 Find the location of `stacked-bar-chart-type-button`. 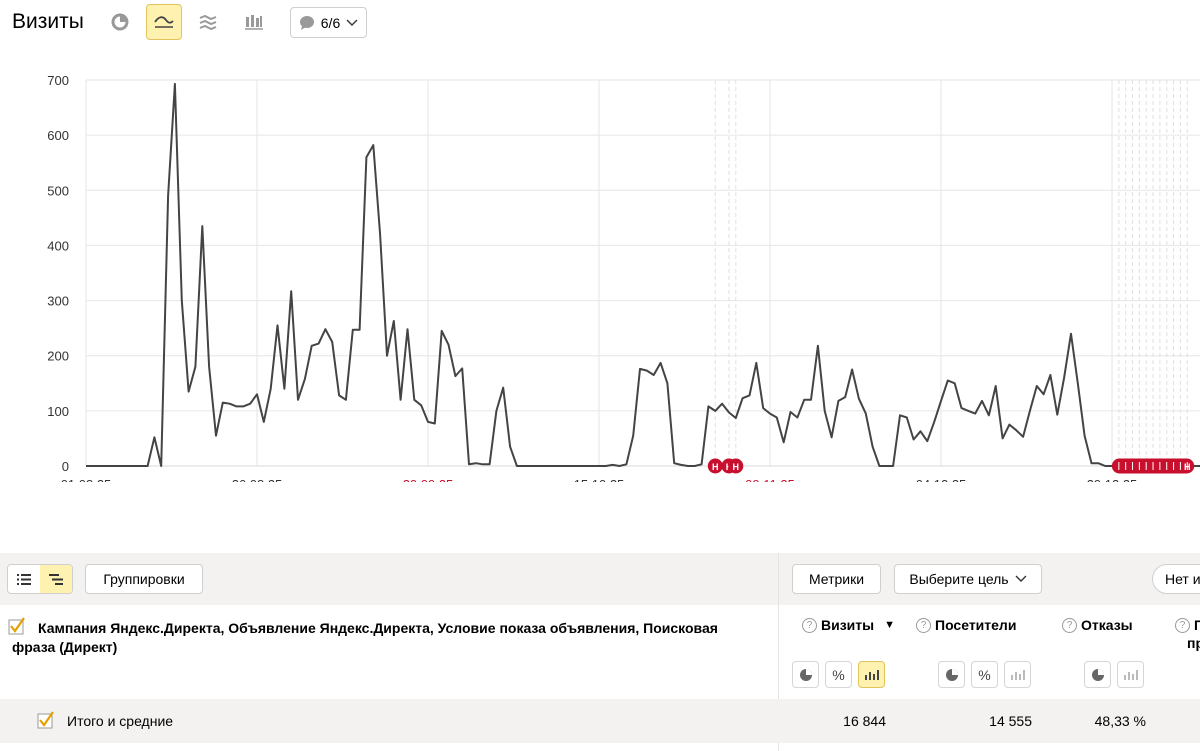

stacked-bar-chart-type-button is located at coordinates (254, 22).